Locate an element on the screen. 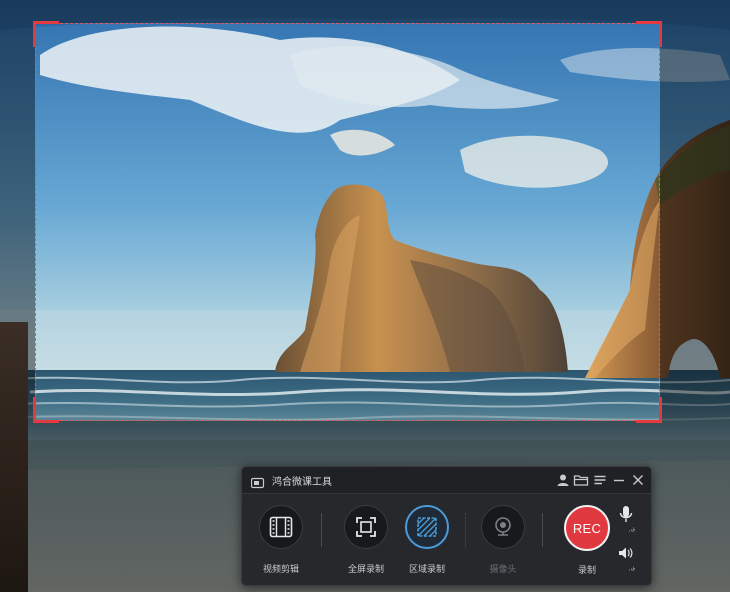 The image size is (730, 592). webcam-label: 摄像头 is located at coordinates (503, 570).